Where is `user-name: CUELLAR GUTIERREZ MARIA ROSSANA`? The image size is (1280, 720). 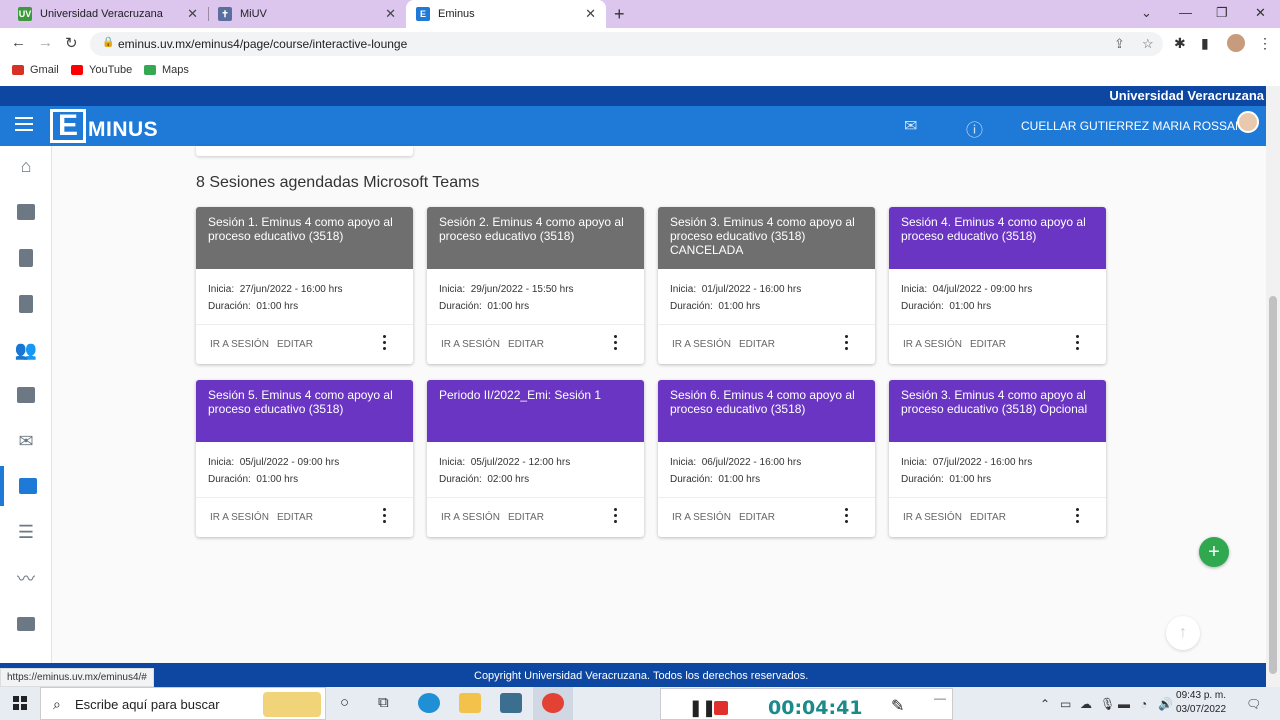
user-name: CUELLAR GUTIERREZ MARIA ROSSANA is located at coordinates (1136, 126).